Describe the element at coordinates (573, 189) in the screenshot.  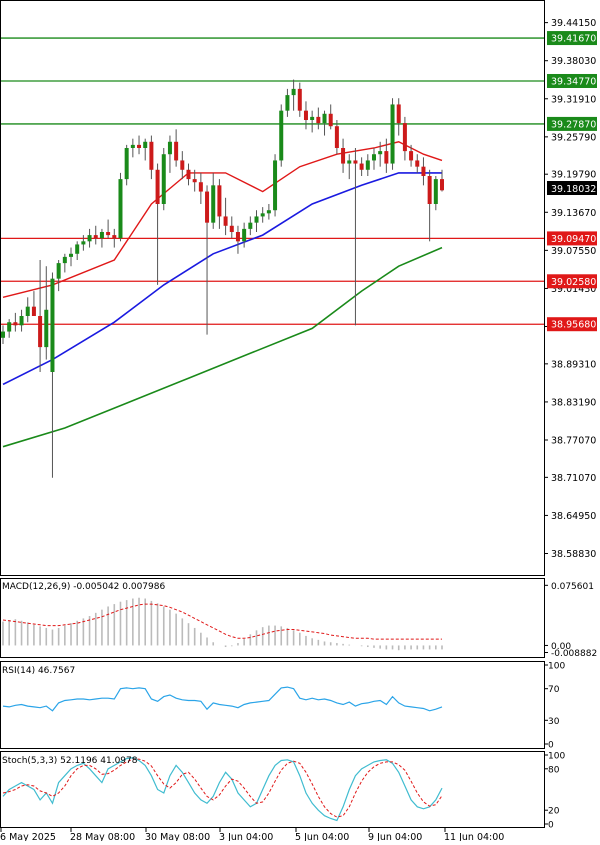
I see `current-price-label: 39.18032` at that location.